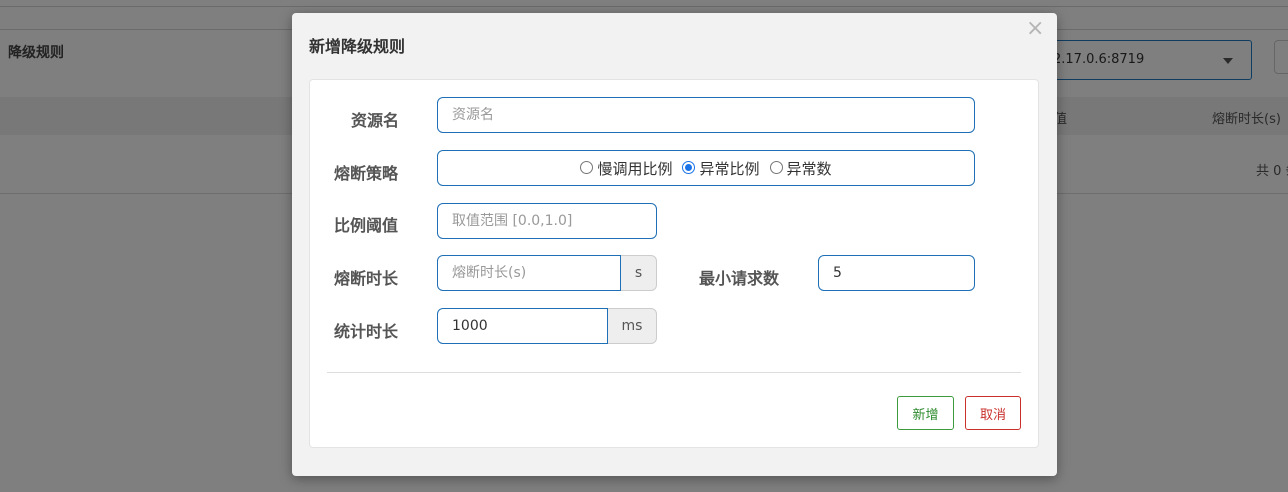  What do you see at coordinates (547, 221) in the screenshot?
I see `ratio-threshold-input` at bounding box center [547, 221].